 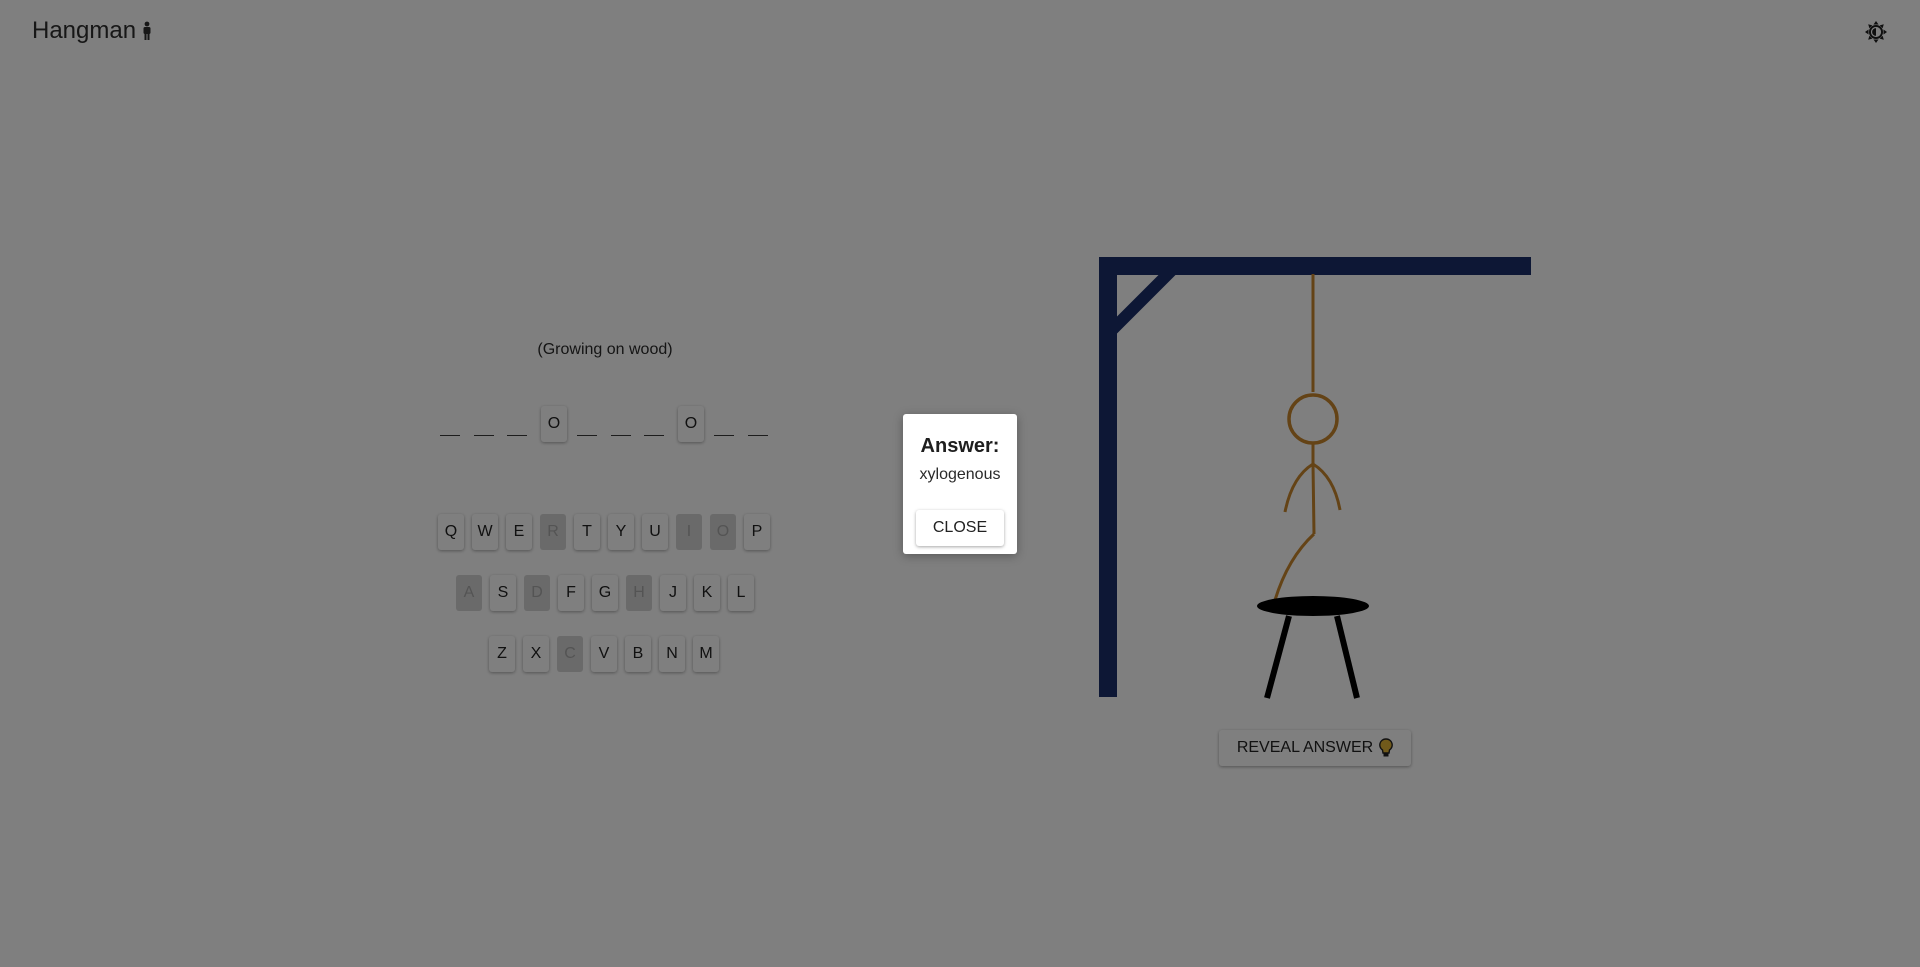 I want to click on answer-text: xylogenous, so click(x=960, y=474).